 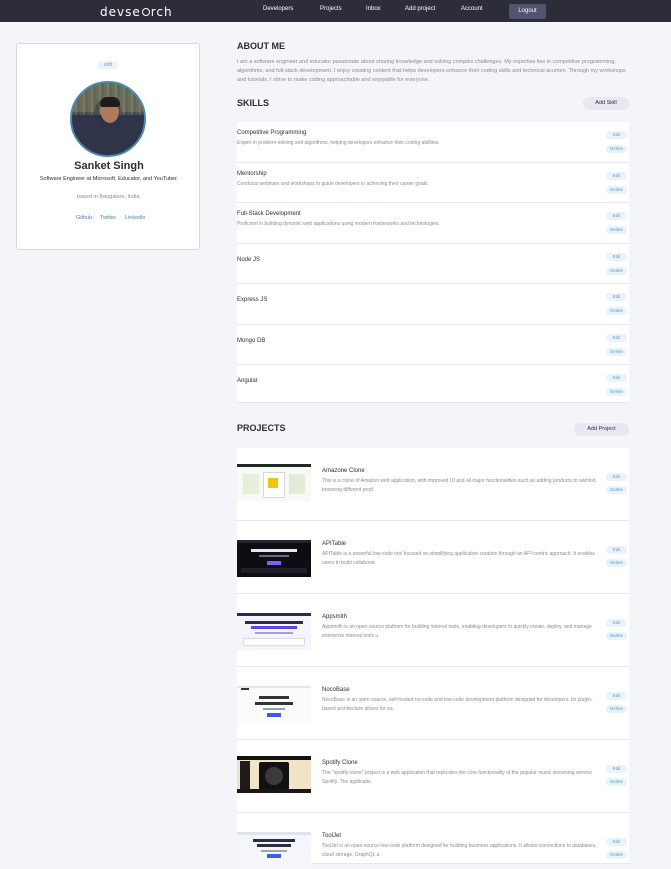 What do you see at coordinates (252, 300) in the screenshot?
I see `skill-name: Express JS` at bounding box center [252, 300].